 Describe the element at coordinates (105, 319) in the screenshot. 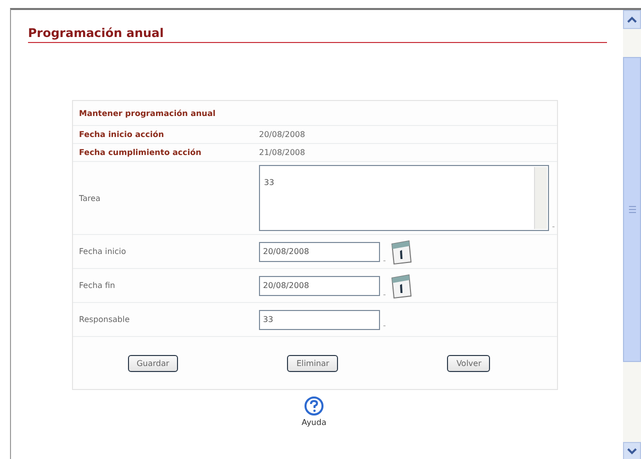

I see `field-label: Responsable` at that location.